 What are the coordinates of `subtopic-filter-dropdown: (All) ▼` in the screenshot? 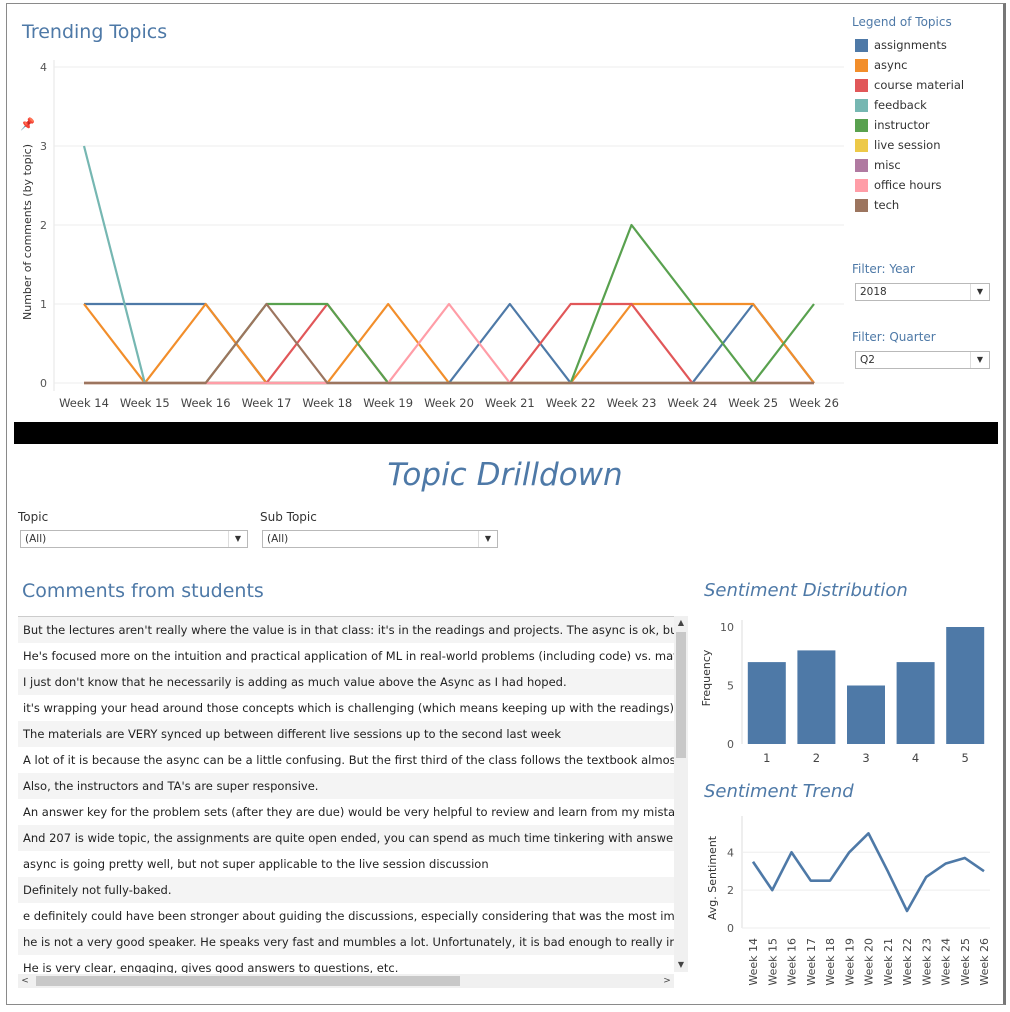 It's located at (380, 539).